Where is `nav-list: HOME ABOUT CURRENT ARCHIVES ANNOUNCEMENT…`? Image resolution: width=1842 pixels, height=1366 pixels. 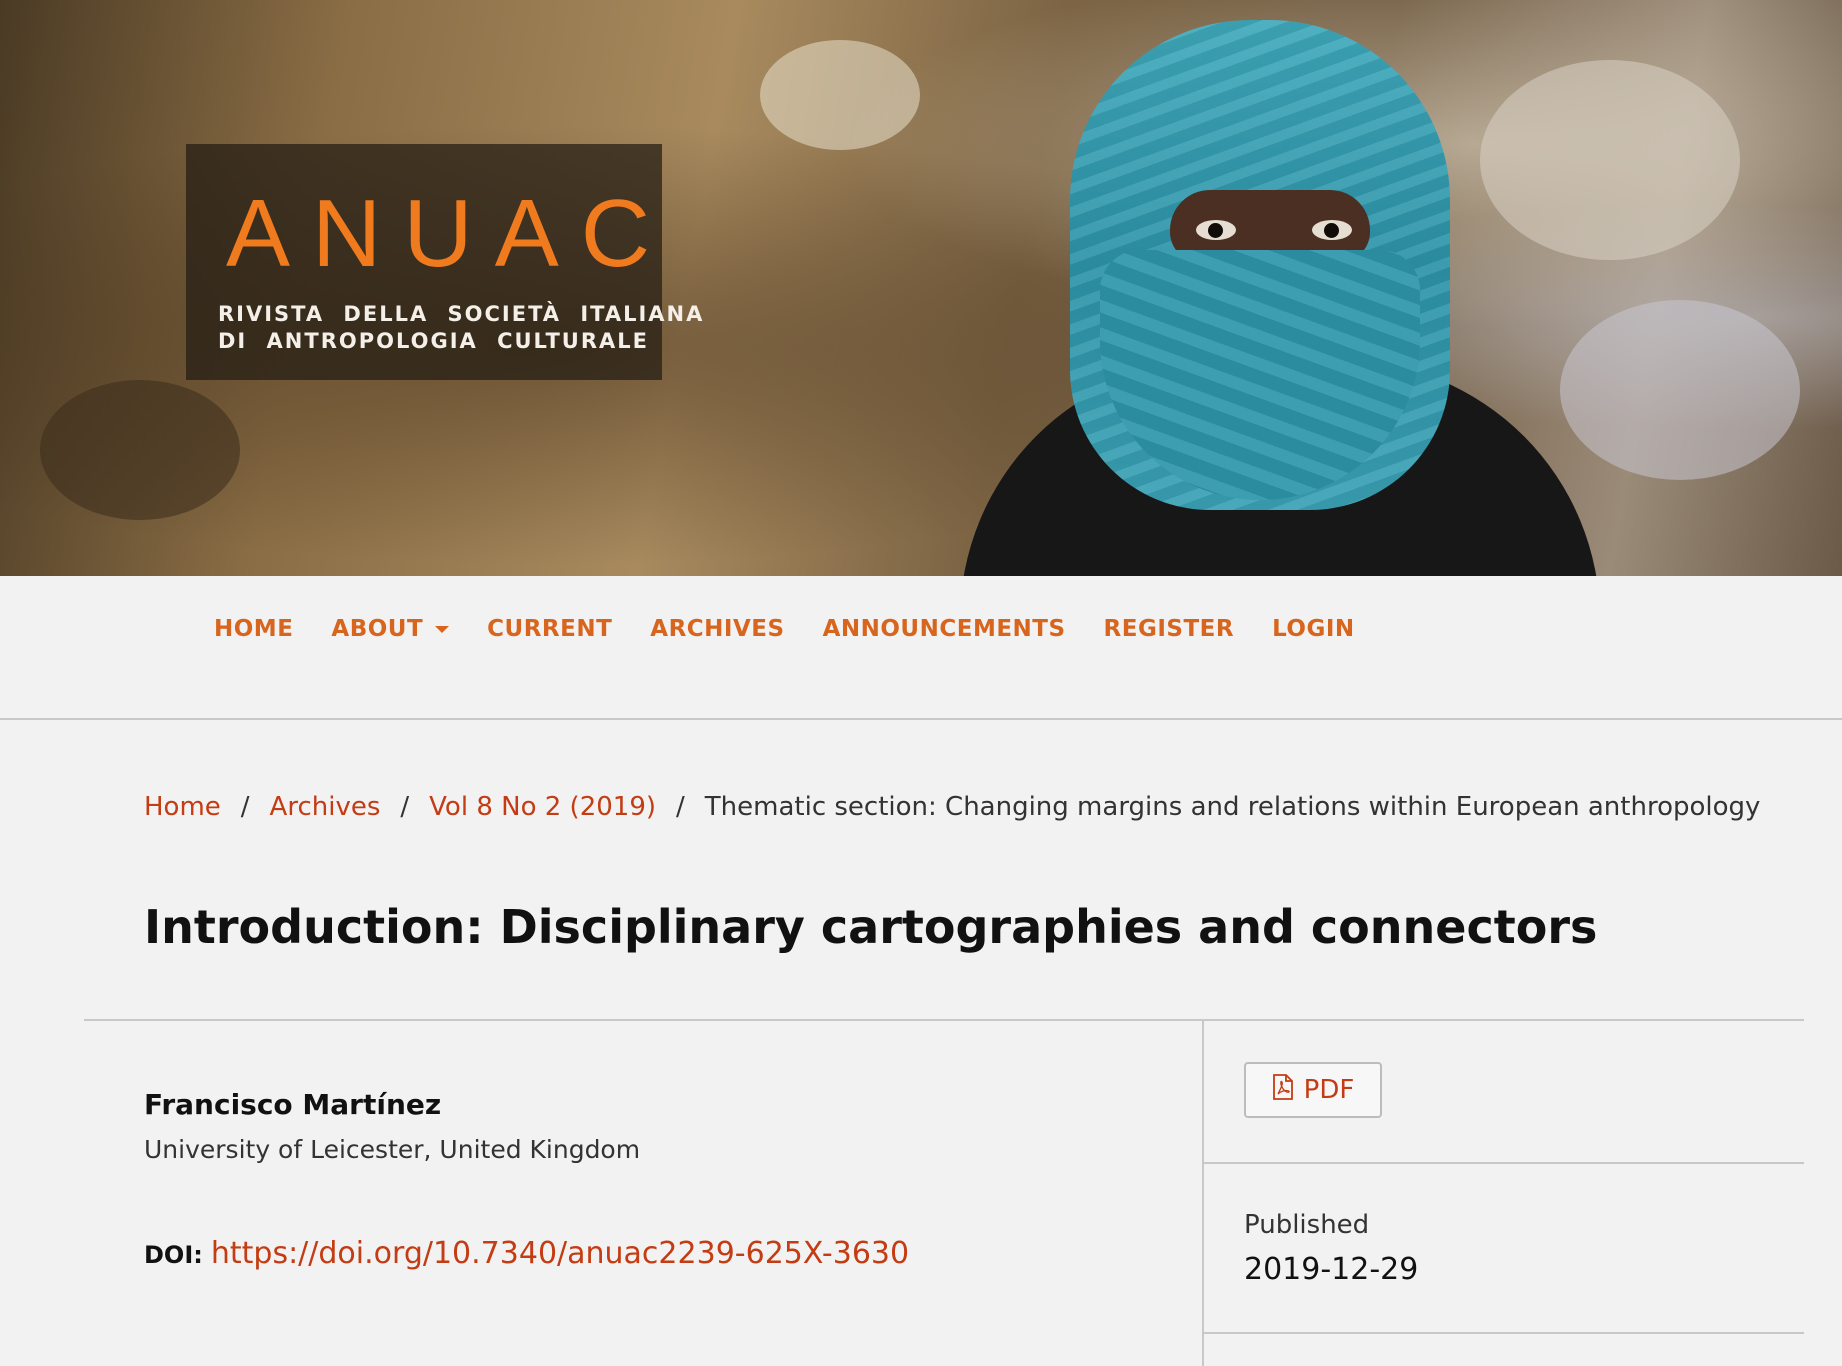 nav-list: HOME ABOUT CURRENT ARCHIVES ANNOUNCEMENT… is located at coordinates (803, 629).